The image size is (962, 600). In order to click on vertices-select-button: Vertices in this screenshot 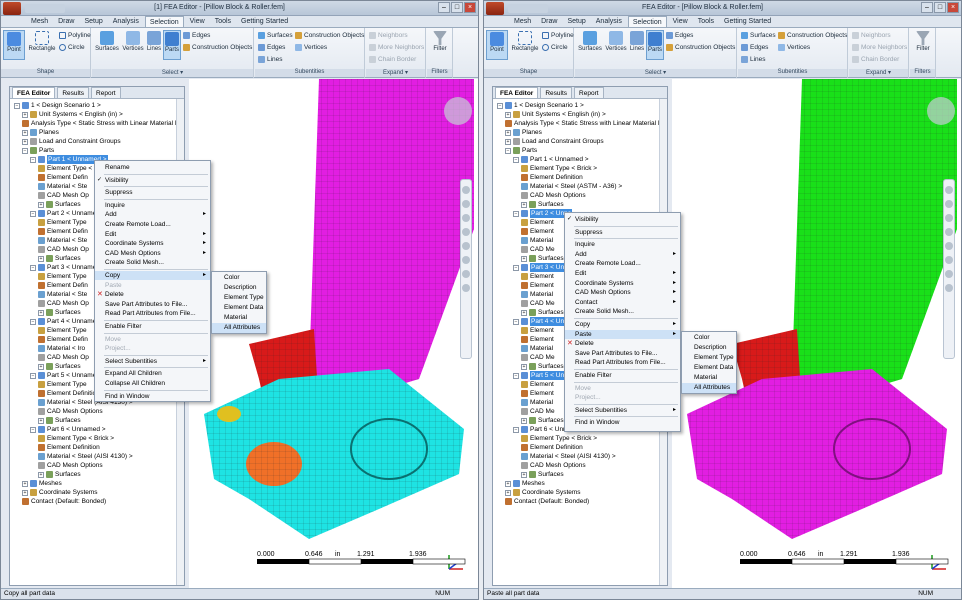, I will do `click(616, 45)`.